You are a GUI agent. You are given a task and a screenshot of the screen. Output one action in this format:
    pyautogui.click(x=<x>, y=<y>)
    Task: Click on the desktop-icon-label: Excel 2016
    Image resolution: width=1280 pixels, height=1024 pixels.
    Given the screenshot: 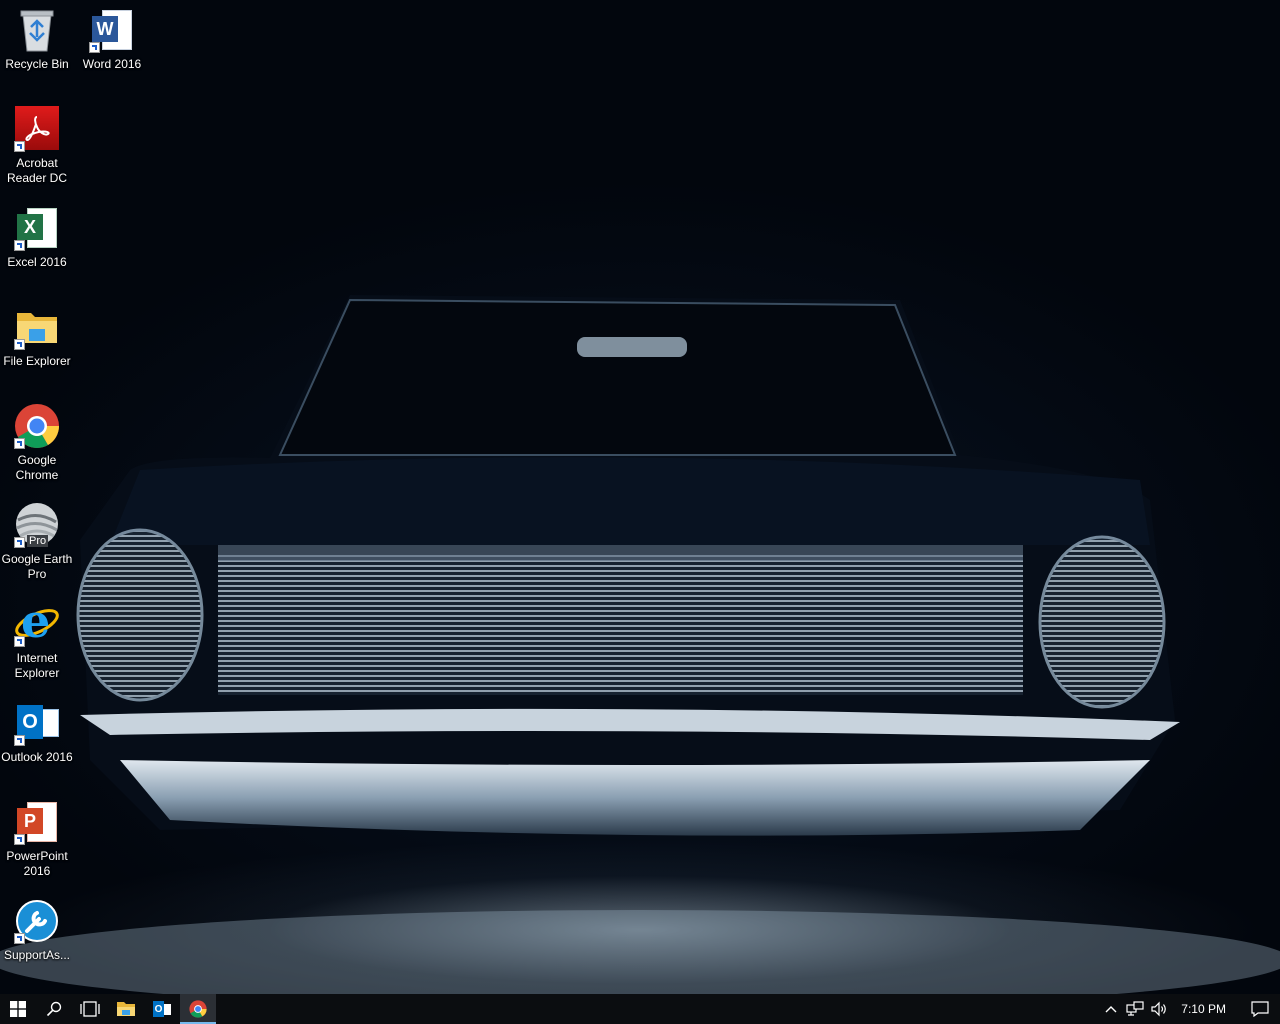 What is the action you would take?
    pyautogui.click(x=37, y=262)
    